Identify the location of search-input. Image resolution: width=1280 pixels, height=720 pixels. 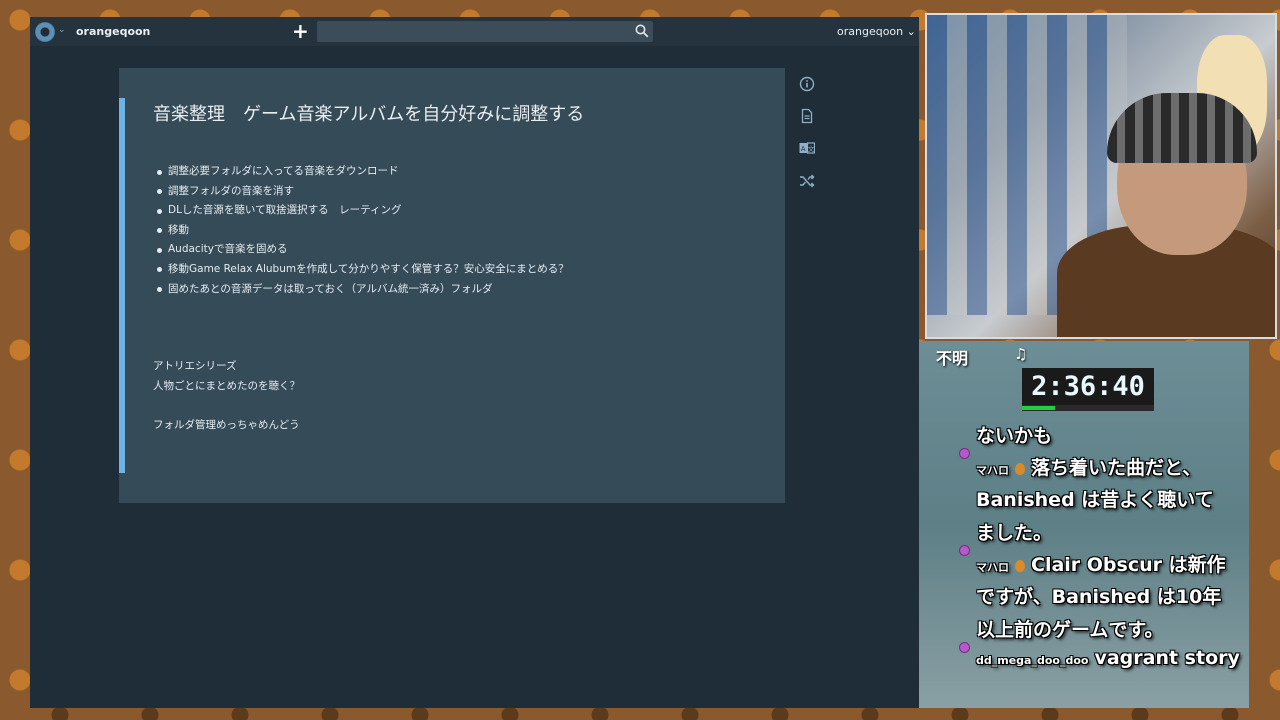
(485, 31).